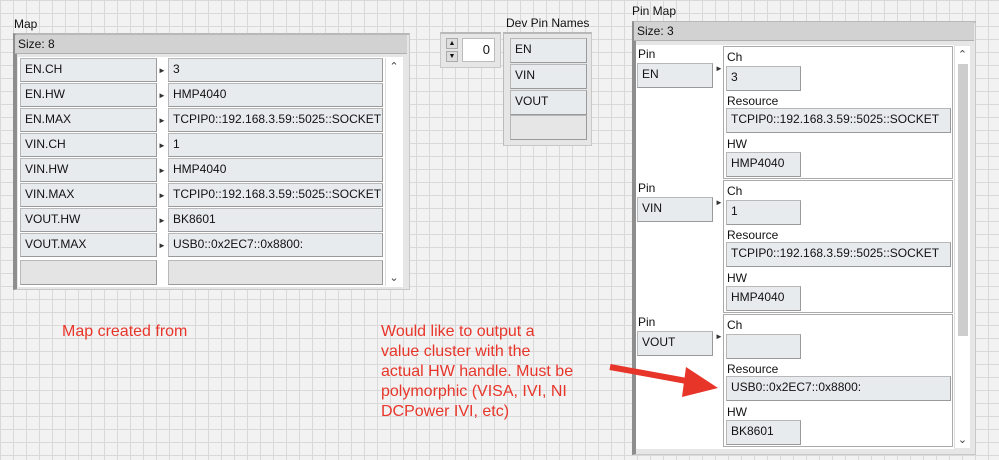 Image resolution: width=999 pixels, height=460 pixels. What do you see at coordinates (675, 209) in the screenshot?
I see `pin-value: VIN` at bounding box center [675, 209].